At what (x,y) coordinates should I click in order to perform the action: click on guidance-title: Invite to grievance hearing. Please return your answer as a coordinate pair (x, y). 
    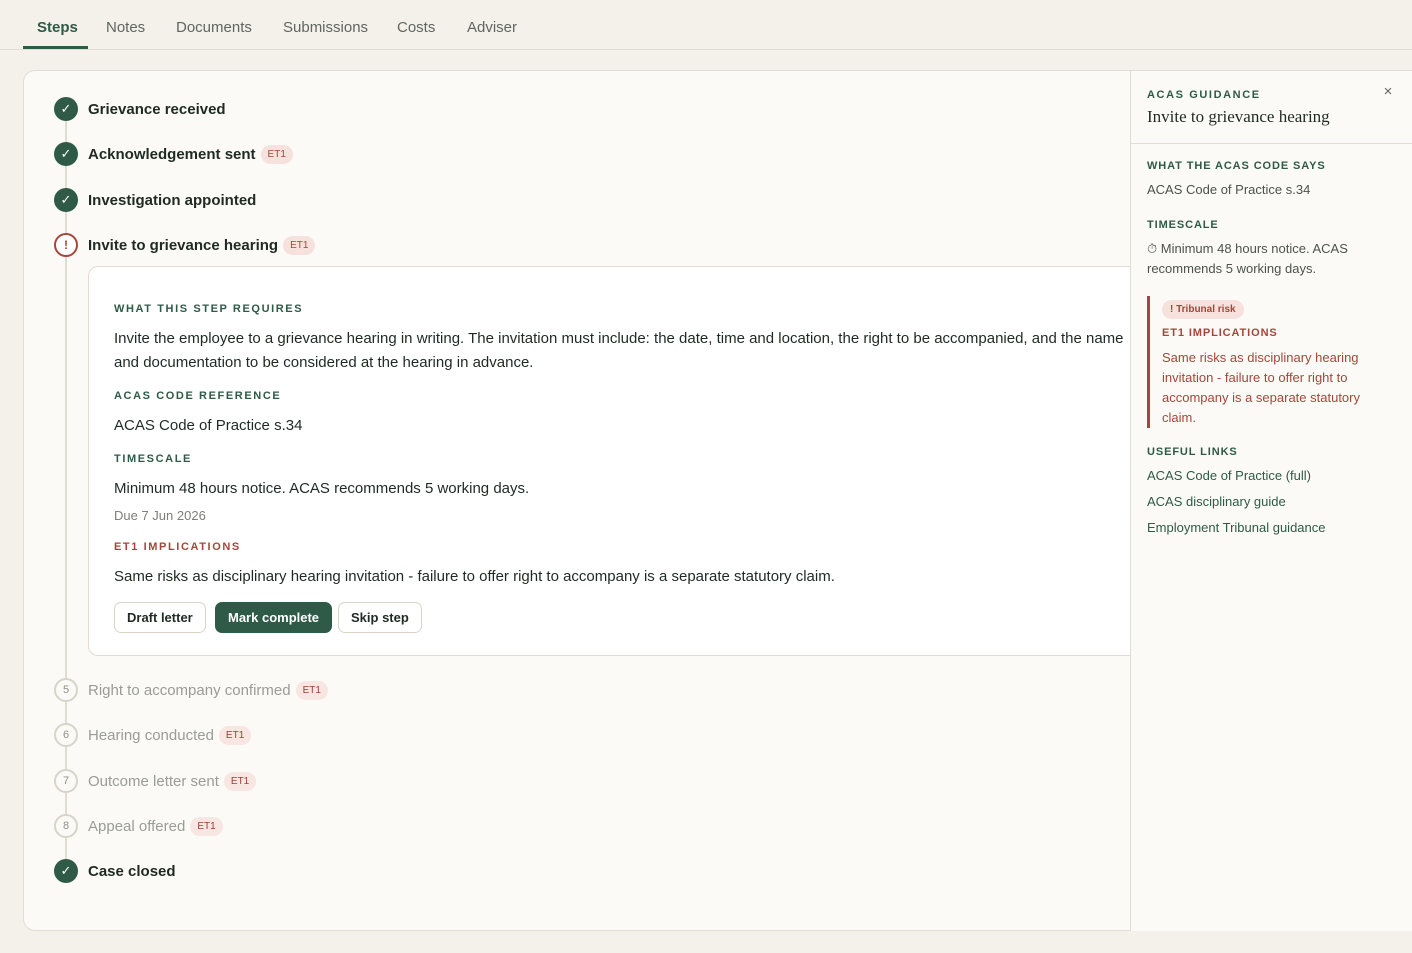
    Looking at the image, I should click on (1238, 116).